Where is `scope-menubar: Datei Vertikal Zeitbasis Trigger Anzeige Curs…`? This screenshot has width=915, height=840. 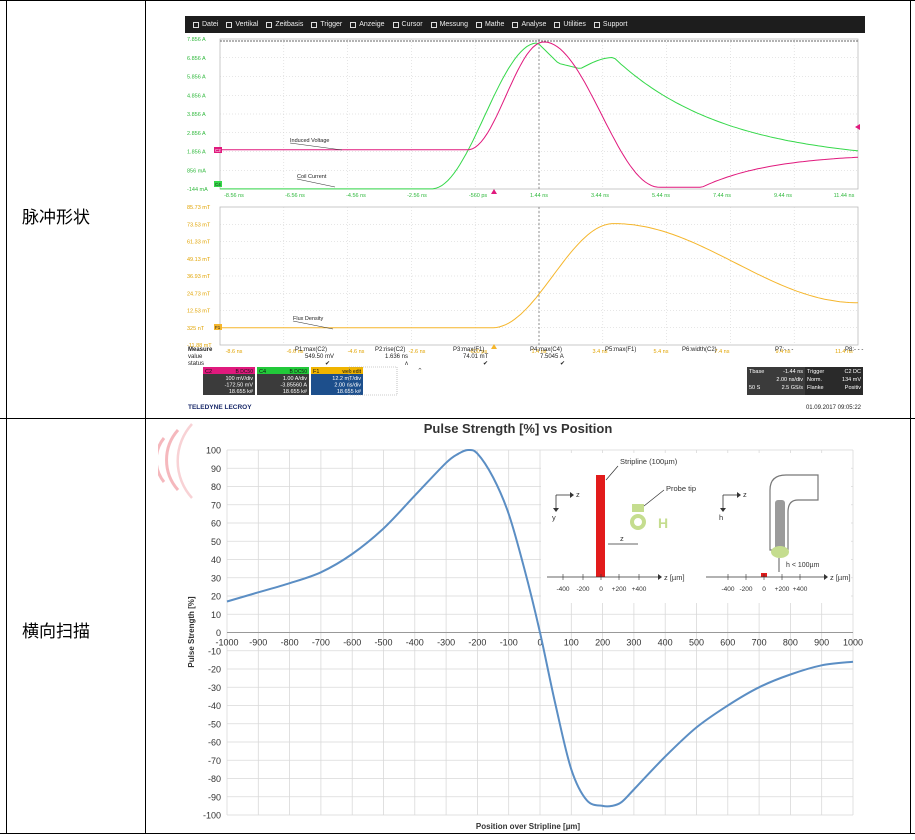
scope-menubar: Datei Vertikal Zeitbasis Trigger Anzeige Curs… is located at coordinates (525, 24).